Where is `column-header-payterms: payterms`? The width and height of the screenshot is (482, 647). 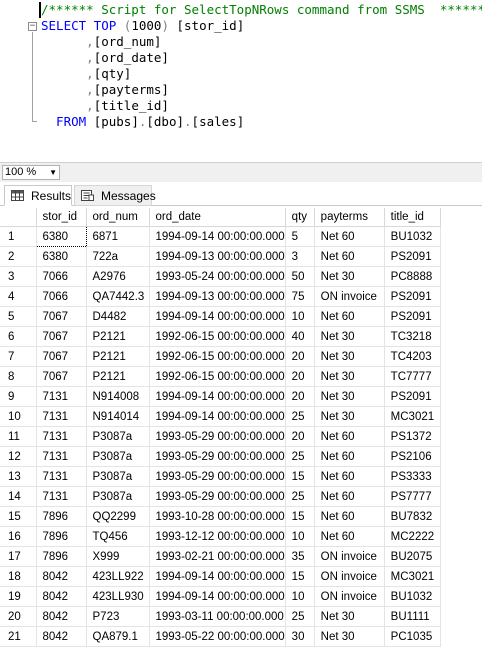 column-header-payterms: payterms is located at coordinates (349, 217).